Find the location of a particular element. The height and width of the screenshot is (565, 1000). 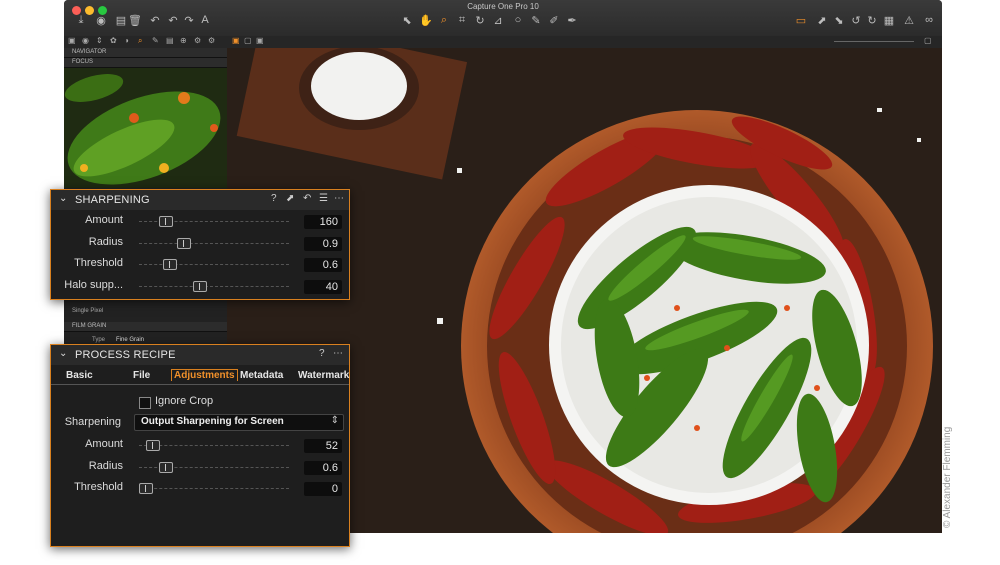

apply-icon: ⬈ is located at coordinates (822, 20).